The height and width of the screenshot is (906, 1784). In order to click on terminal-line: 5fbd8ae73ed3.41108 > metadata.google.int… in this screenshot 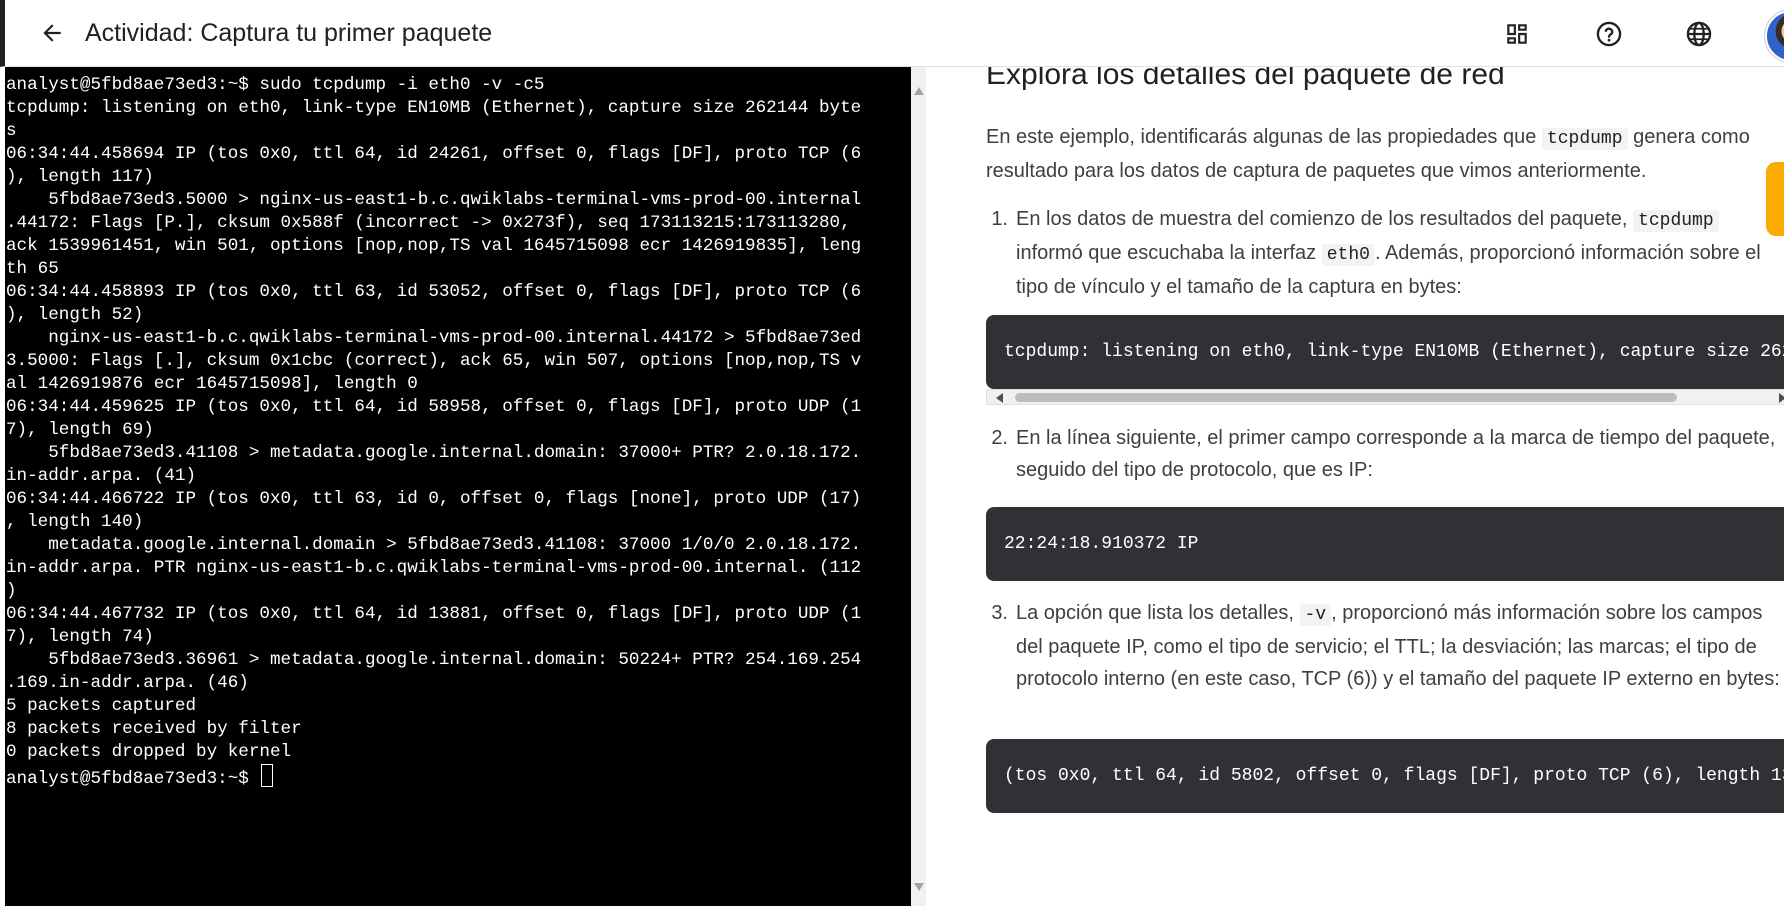, I will do `click(455, 453)`.